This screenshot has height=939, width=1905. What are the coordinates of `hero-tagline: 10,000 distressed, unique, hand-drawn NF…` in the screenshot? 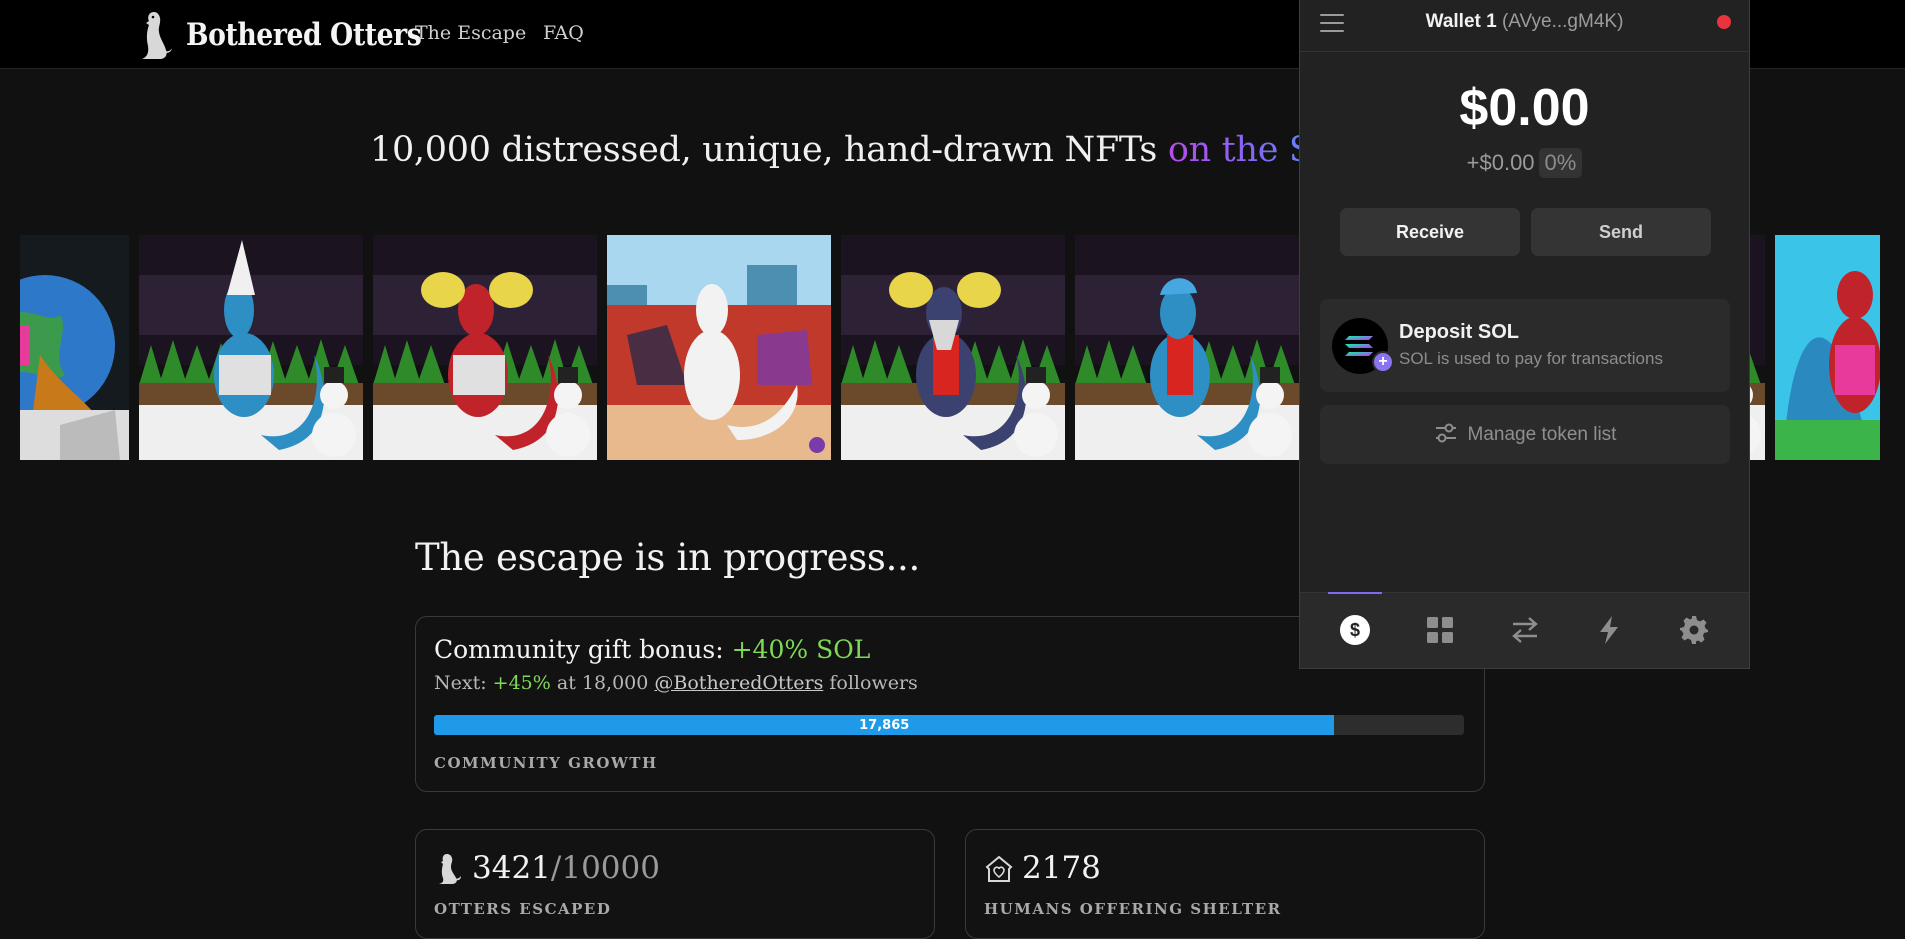 It's located at (876, 150).